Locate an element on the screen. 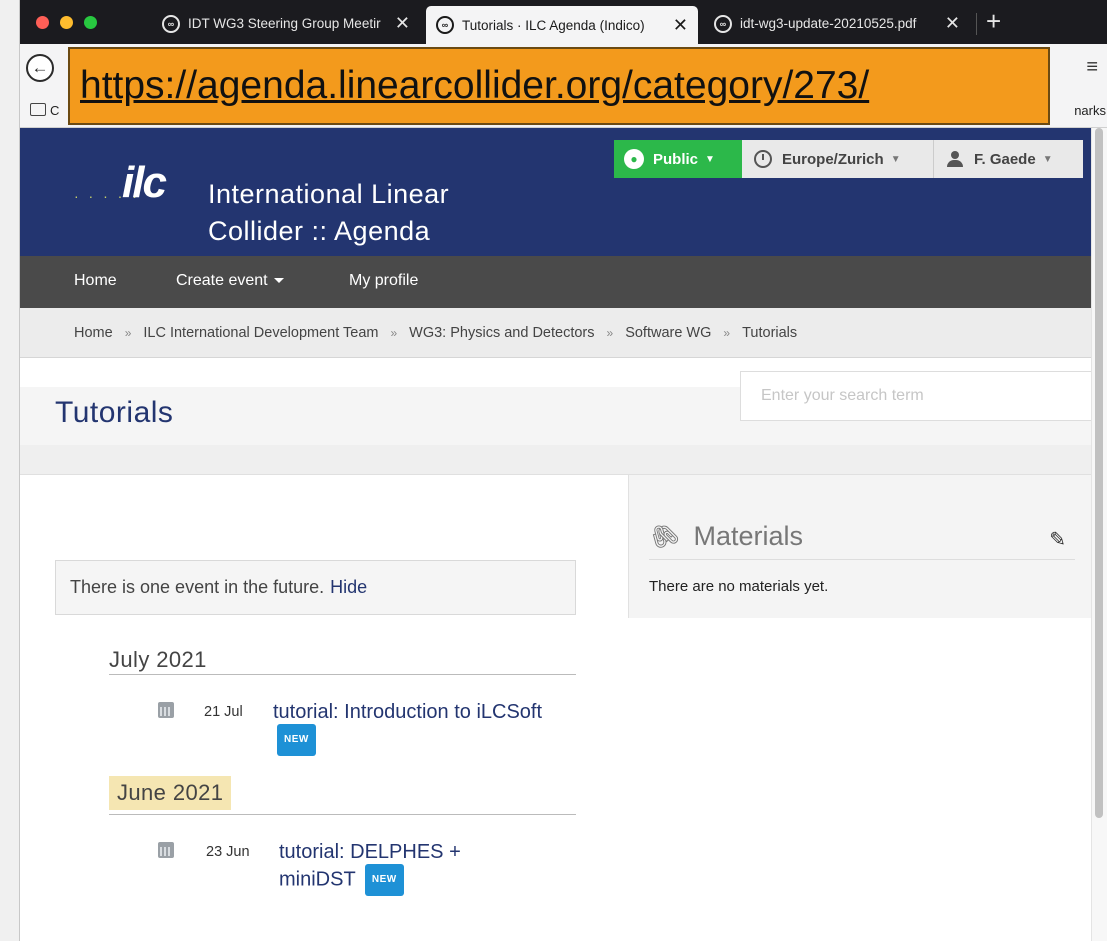  tab-title: idt-wg3-update-20210525.pdf is located at coordinates (828, 23).